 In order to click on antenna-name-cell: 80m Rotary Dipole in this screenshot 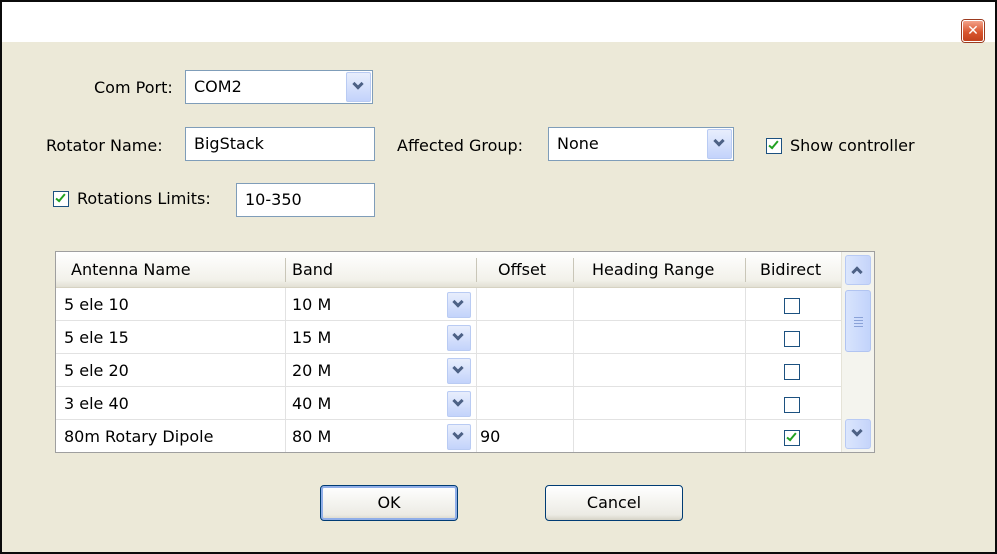, I will do `click(138, 436)`.